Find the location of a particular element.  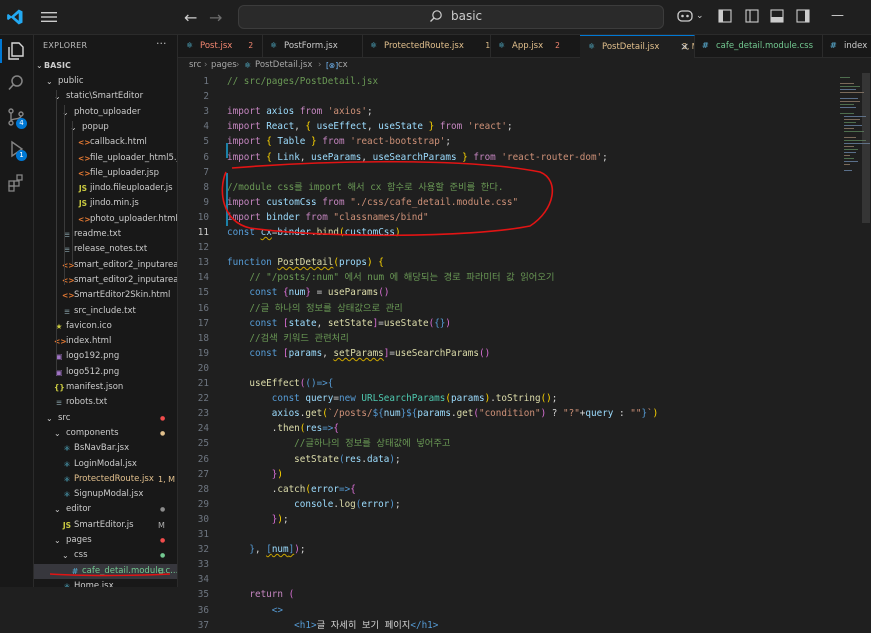

line-number: 22 is located at coordinates (203, 399).